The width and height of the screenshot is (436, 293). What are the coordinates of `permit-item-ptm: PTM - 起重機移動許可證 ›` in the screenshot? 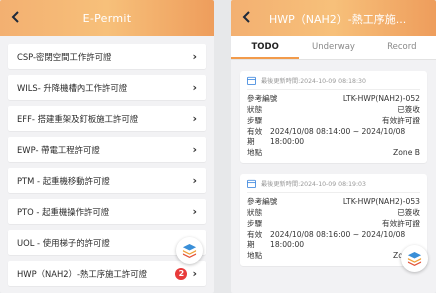 It's located at (107, 180).